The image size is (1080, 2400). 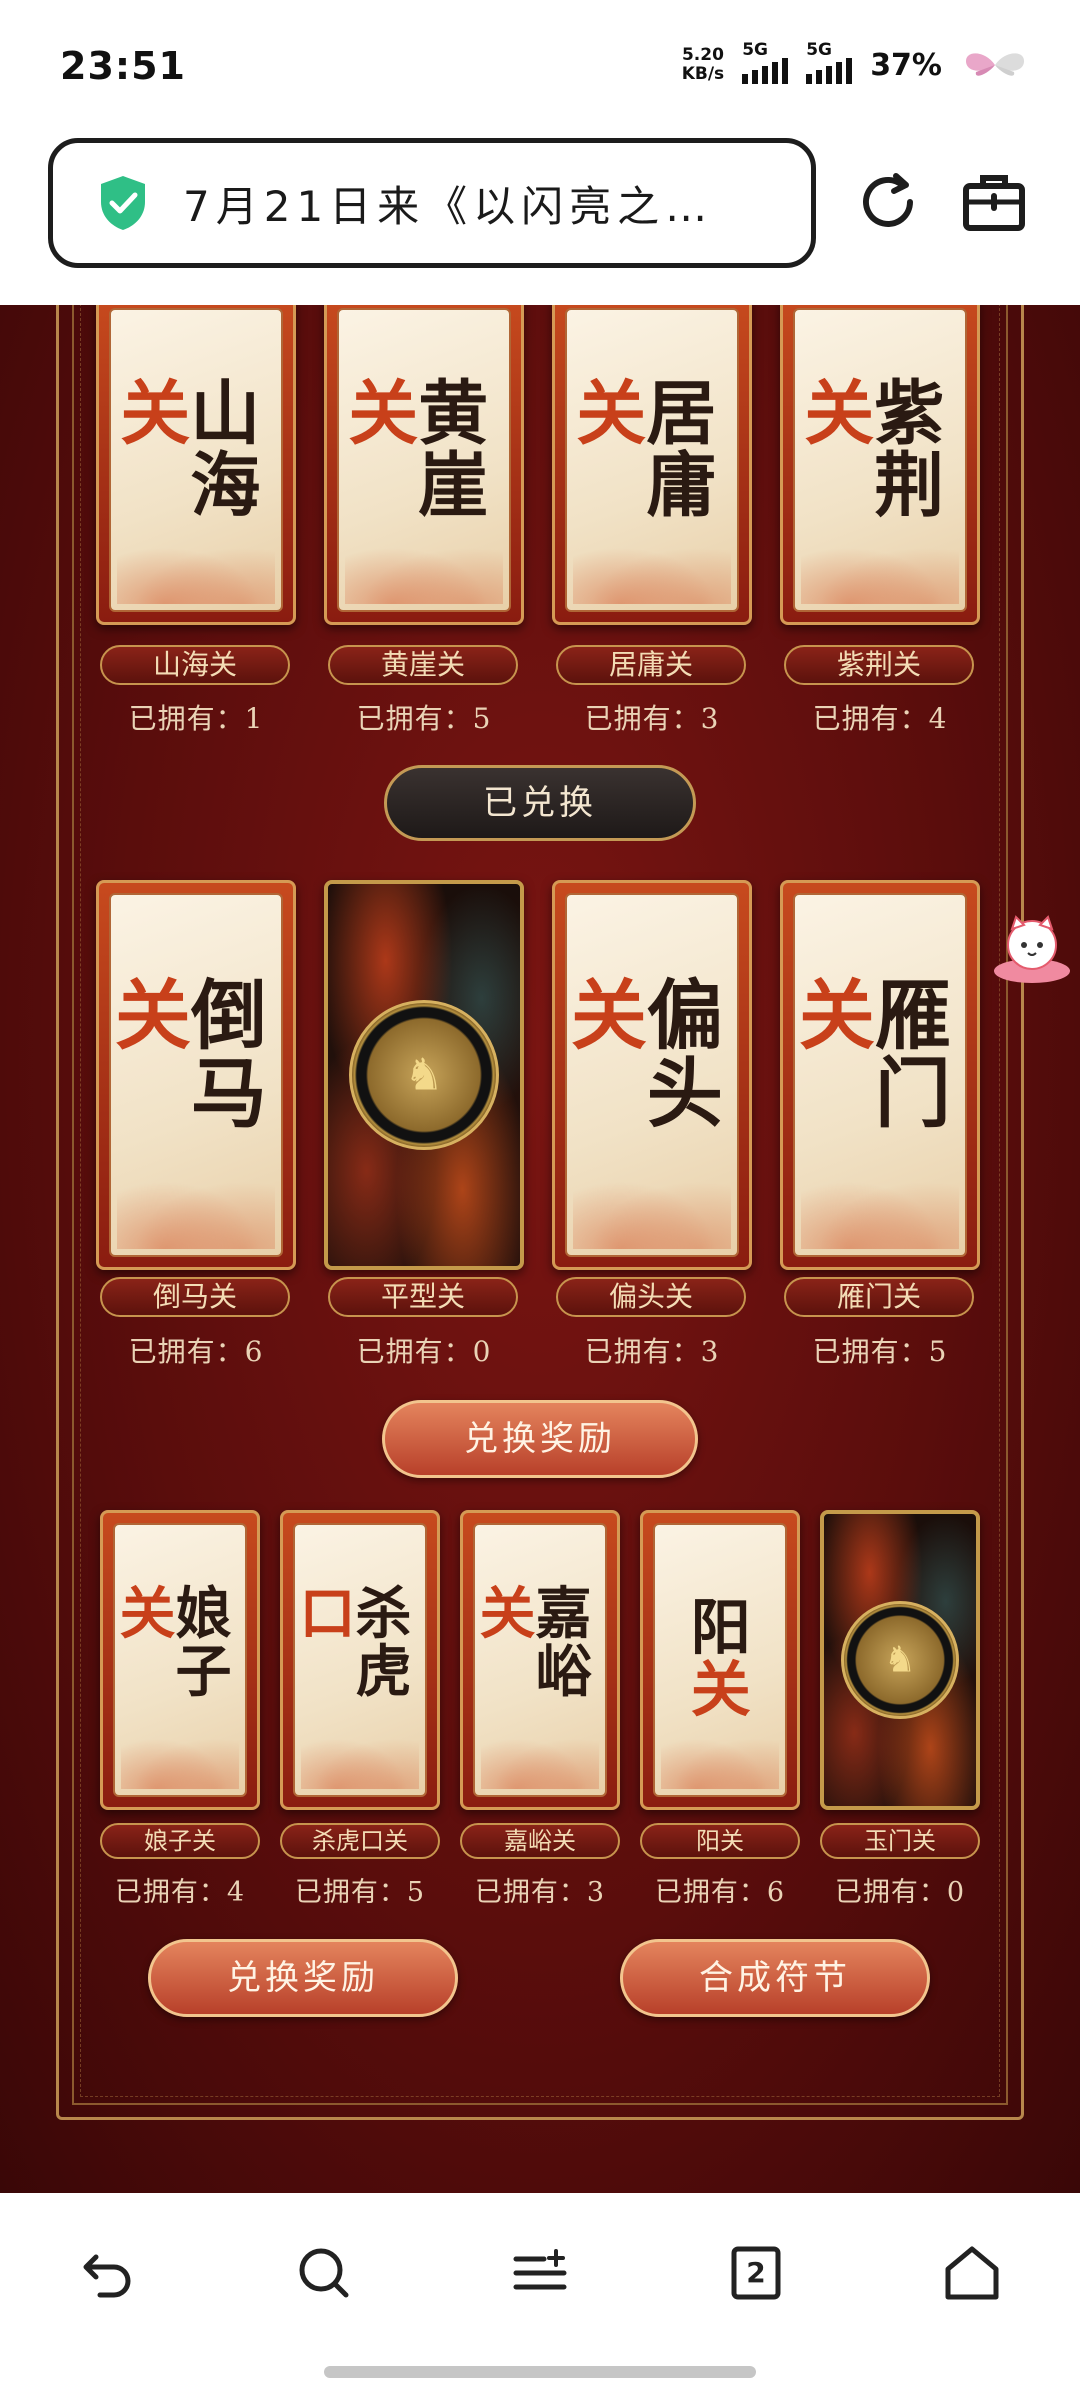 What do you see at coordinates (900, 1841) in the screenshot?
I see `card-name: 玉门关` at bounding box center [900, 1841].